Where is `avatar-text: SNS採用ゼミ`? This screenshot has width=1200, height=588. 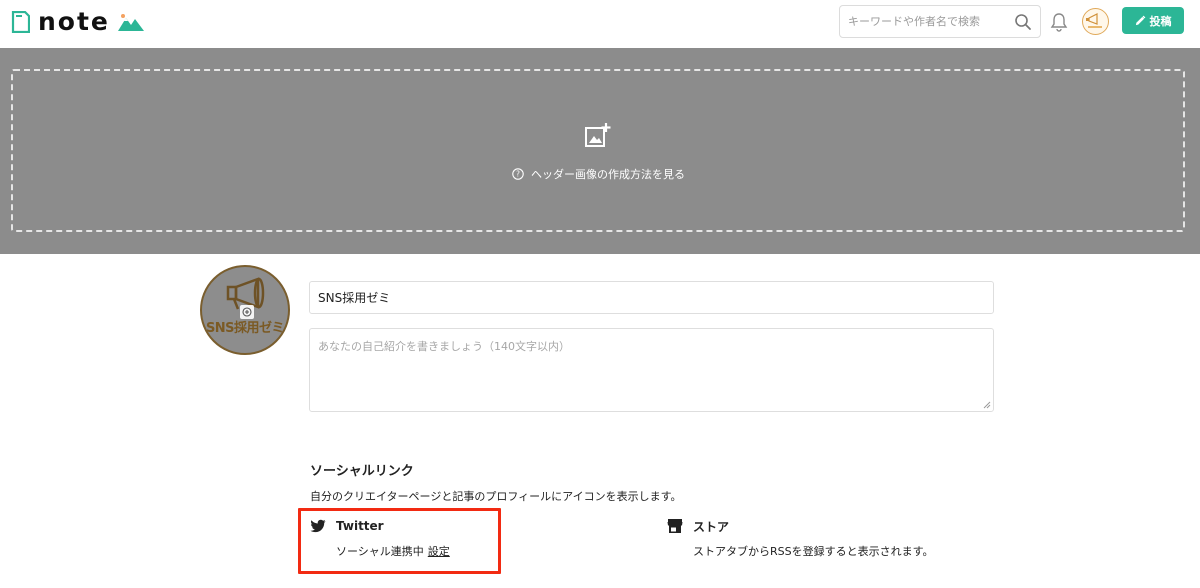
avatar-text: SNS採用ゼミ is located at coordinates (245, 328).